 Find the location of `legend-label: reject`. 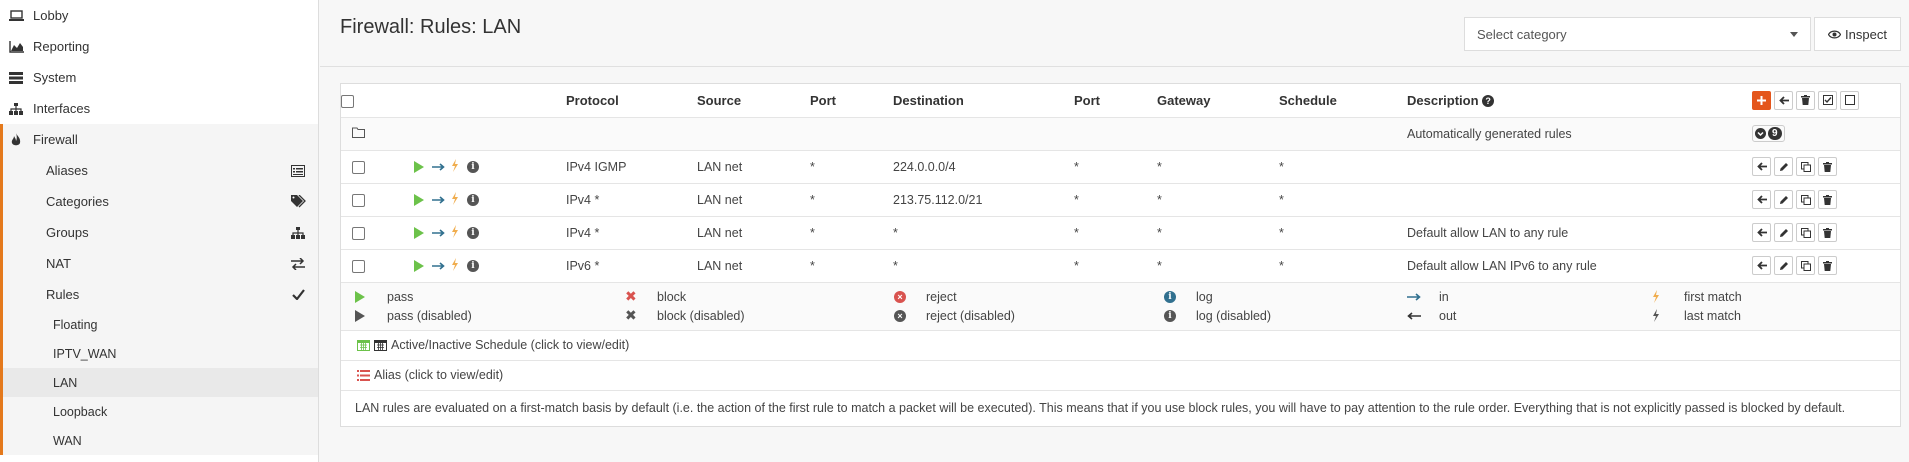

legend-label: reject is located at coordinates (941, 296).